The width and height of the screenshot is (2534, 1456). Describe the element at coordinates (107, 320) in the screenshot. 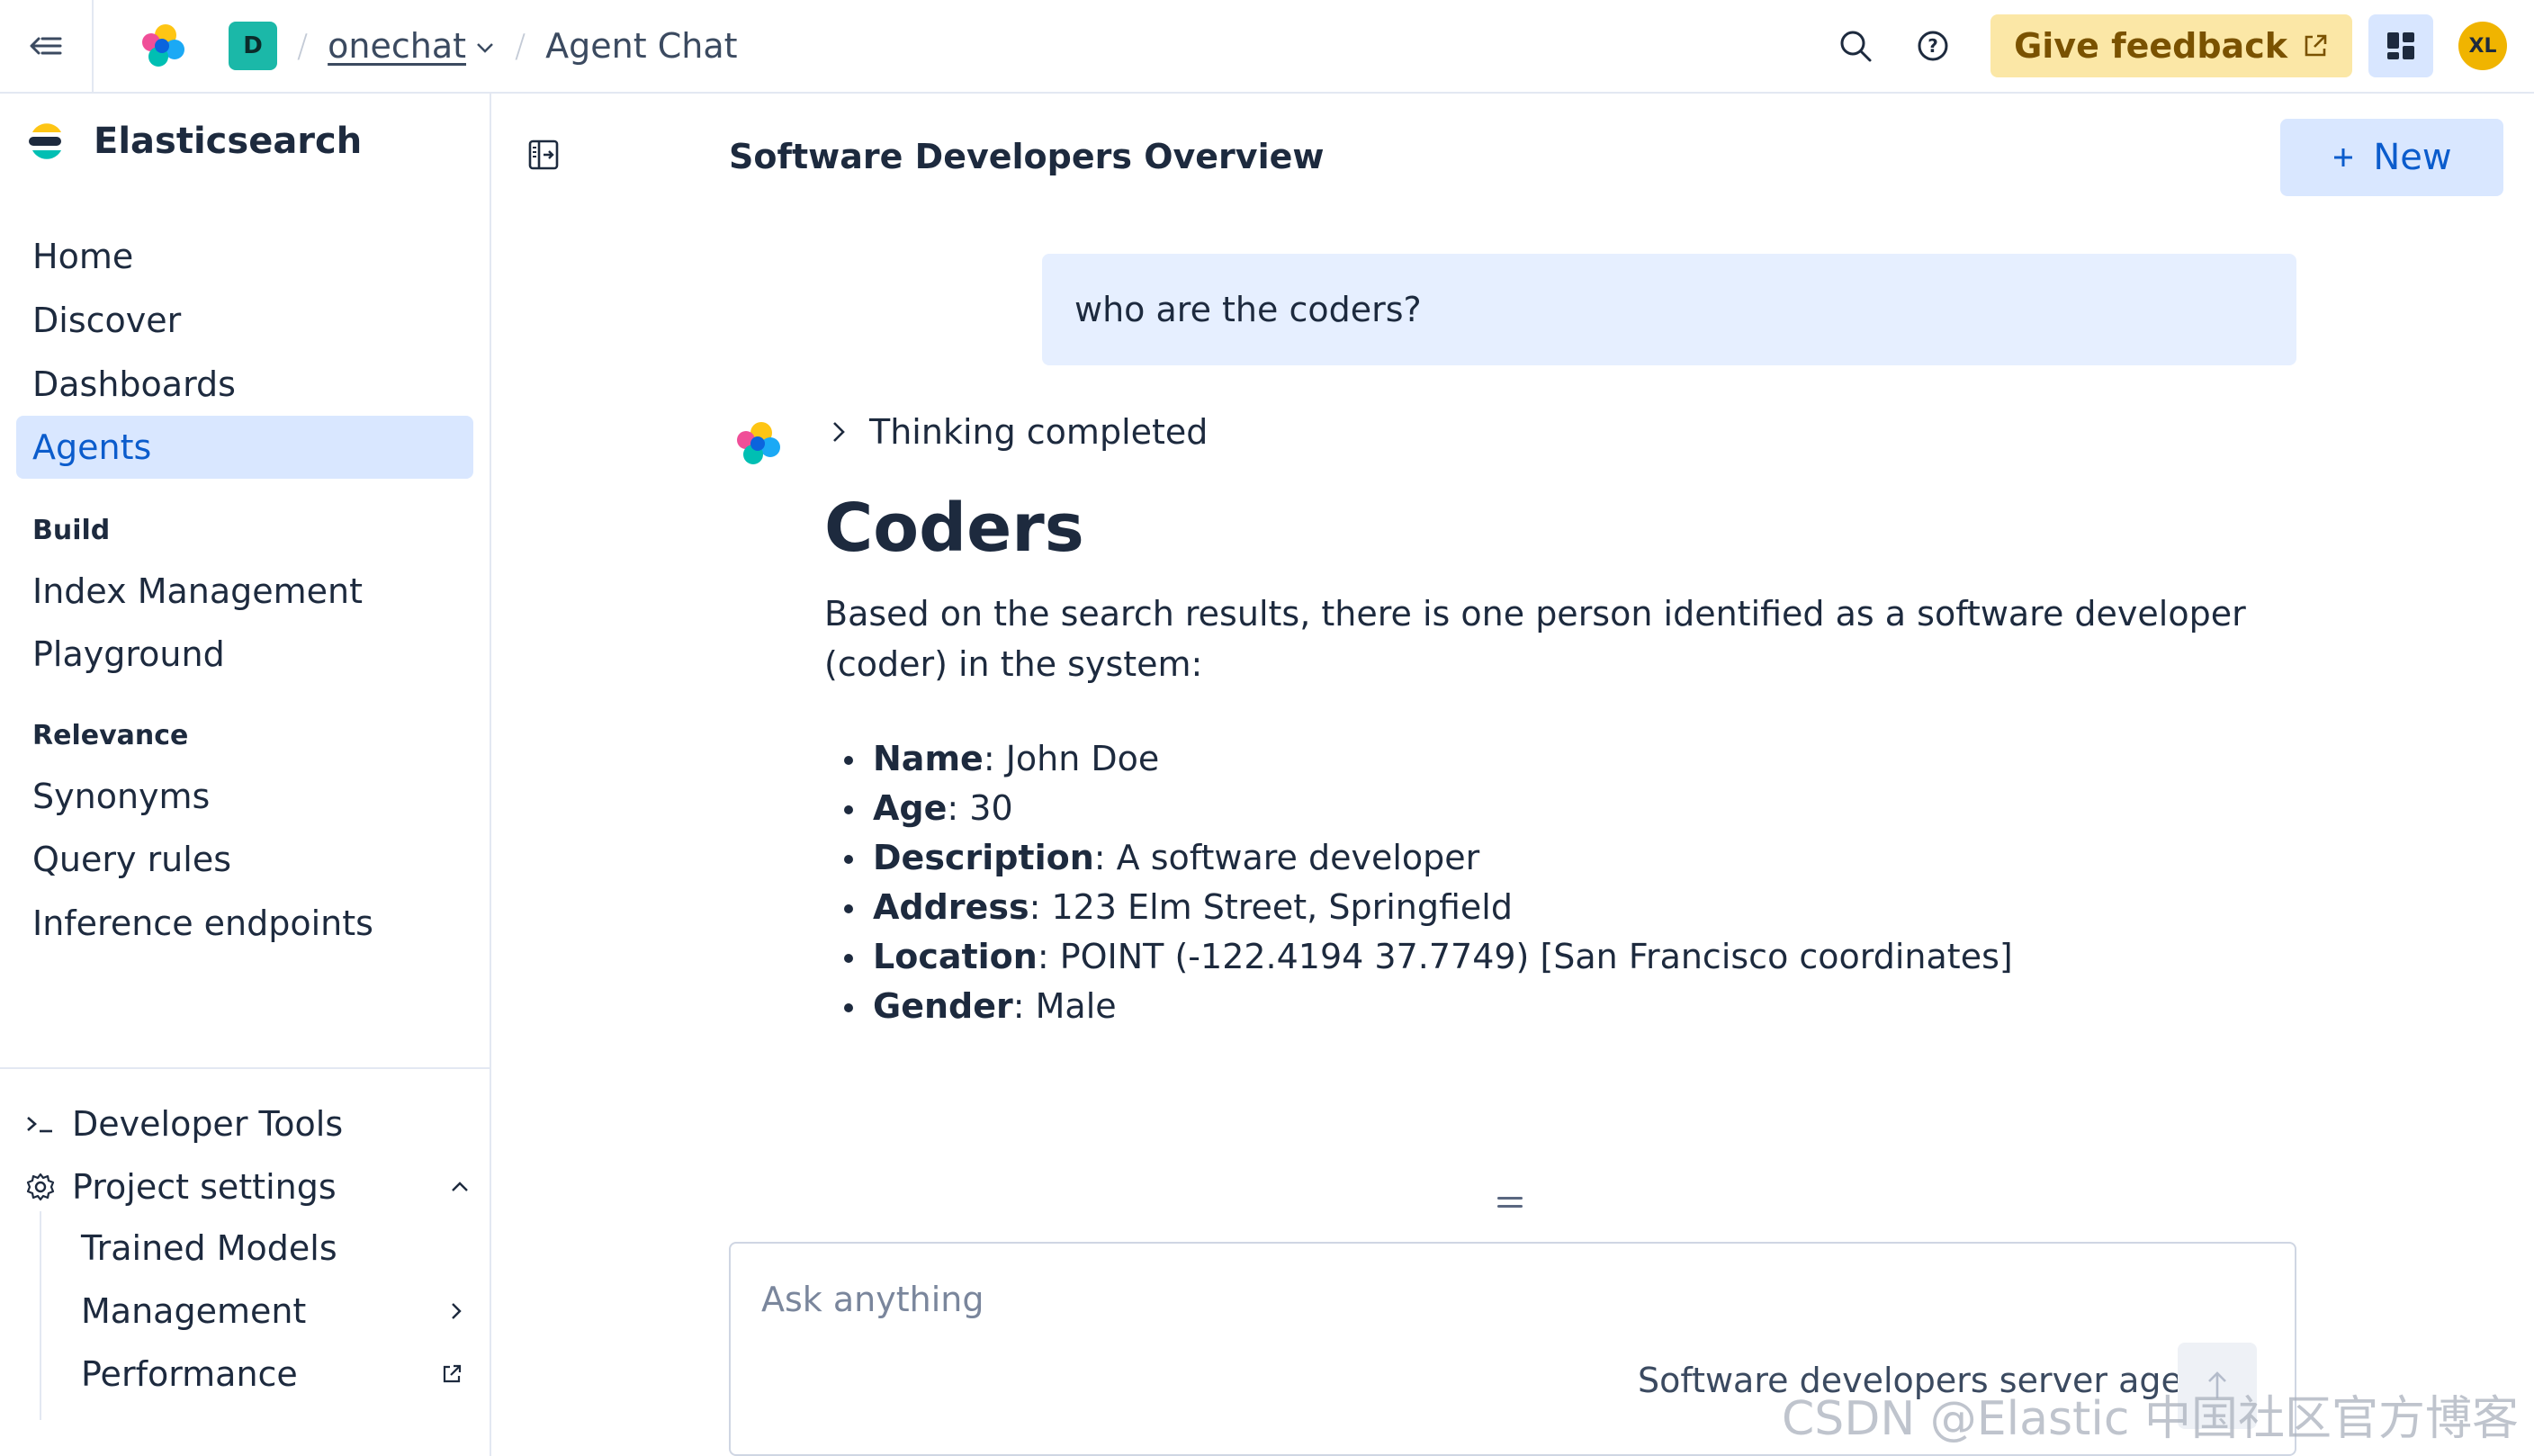

I see `sidebar-item-label: Discover` at that location.